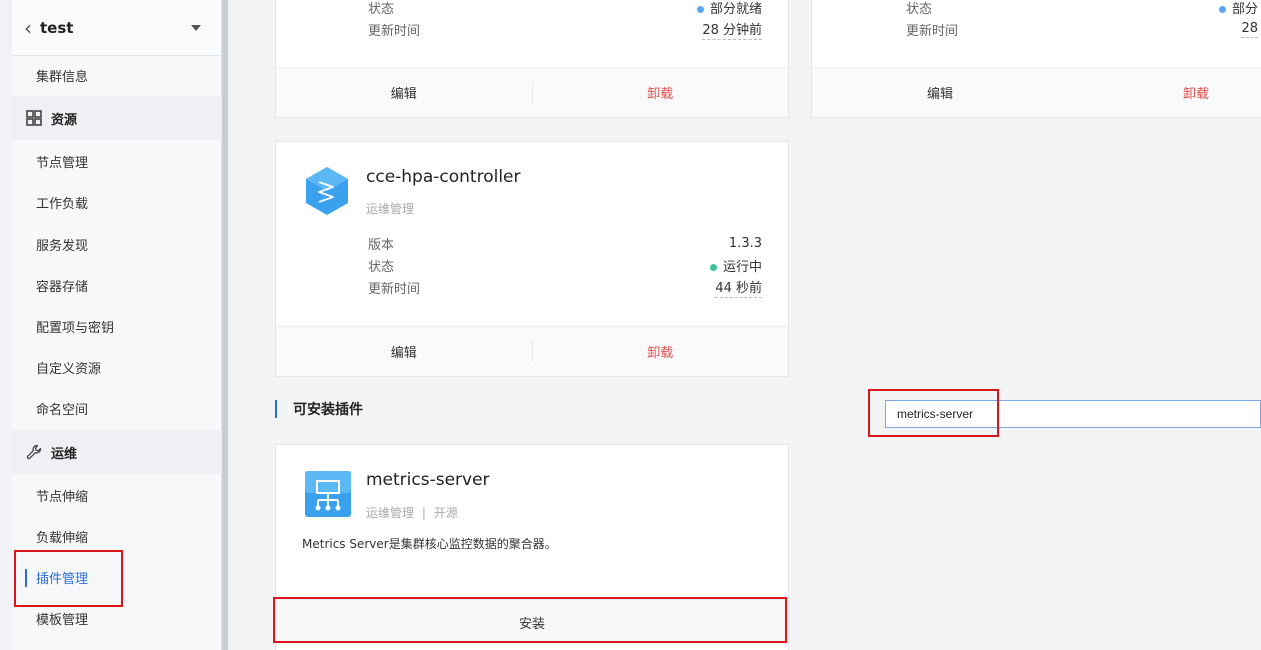 This screenshot has width=1261, height=650. Describe the element at coordinates (117, 618) in the screenshot. I see `sidebar-item-templates: 模板管理` at that location.